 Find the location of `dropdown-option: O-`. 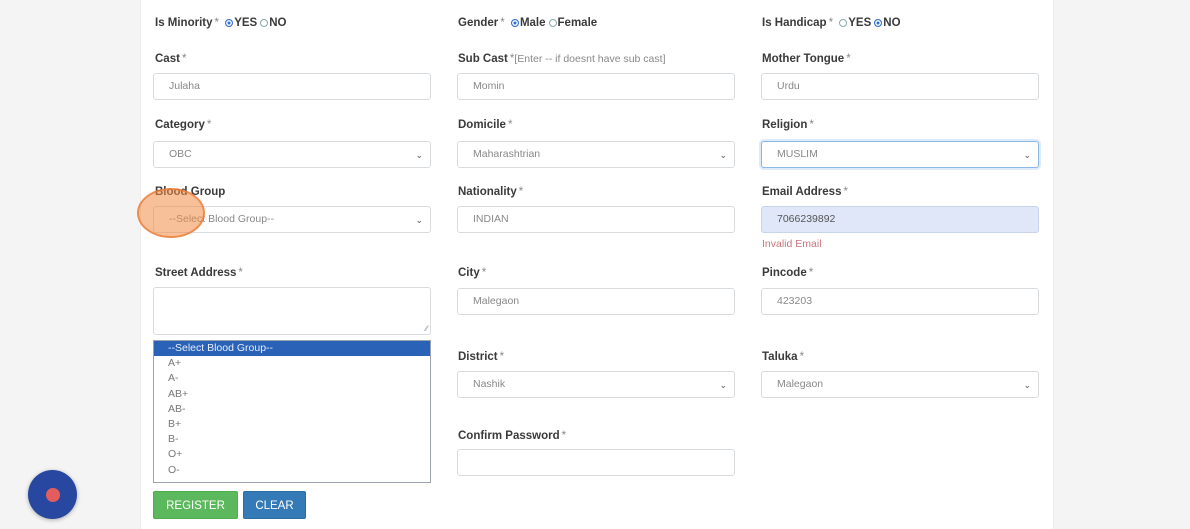

dropdown-option: O- is located at coordinates (292, 470).